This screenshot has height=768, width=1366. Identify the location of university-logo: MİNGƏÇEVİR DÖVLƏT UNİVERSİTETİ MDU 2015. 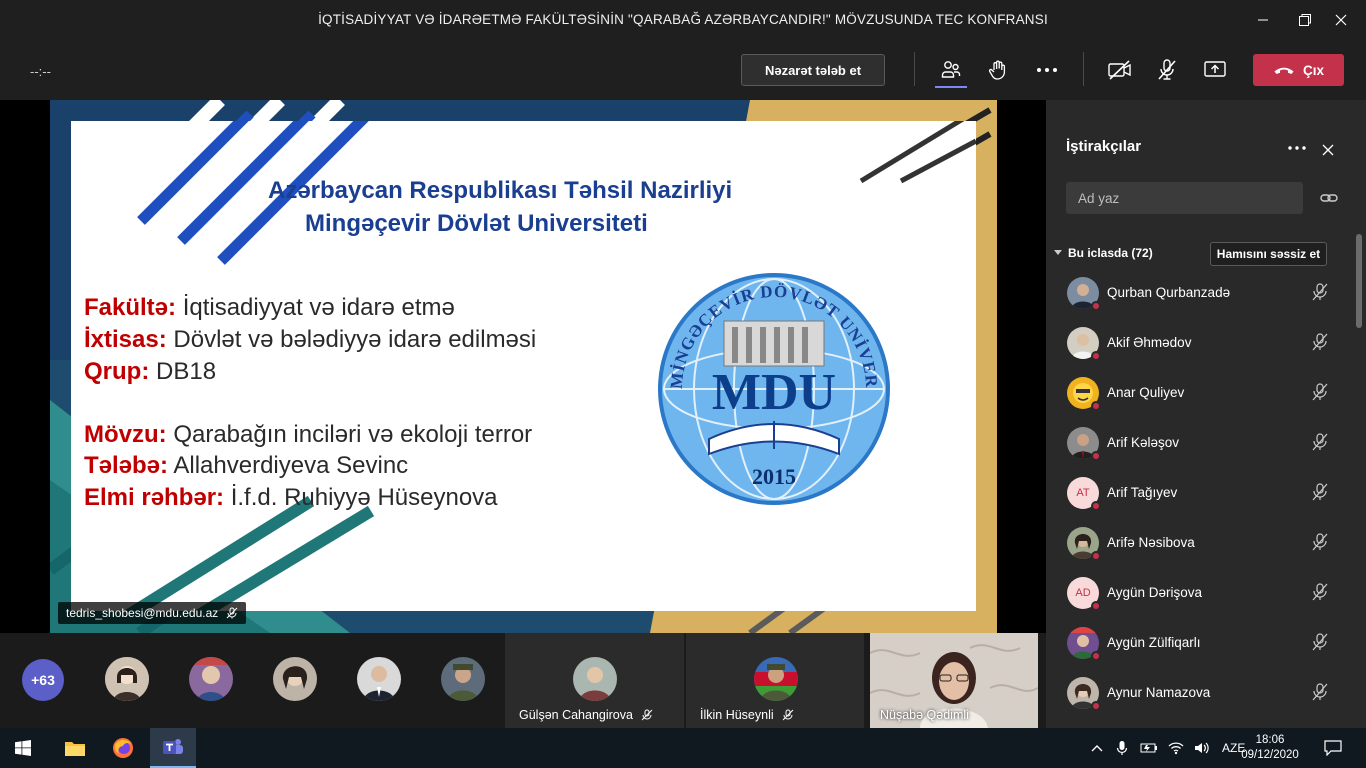
(772, 387).